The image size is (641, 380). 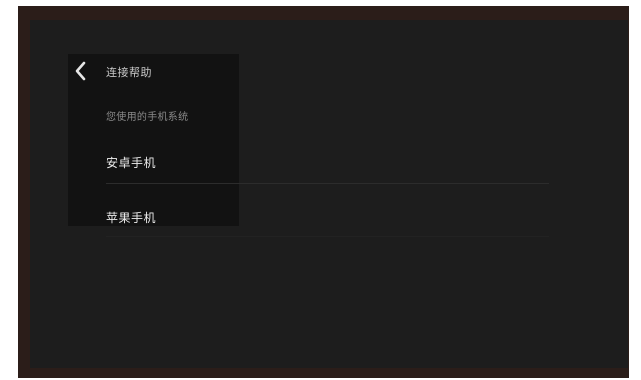 I want to click on help-panel, so click(x=153, y=140).